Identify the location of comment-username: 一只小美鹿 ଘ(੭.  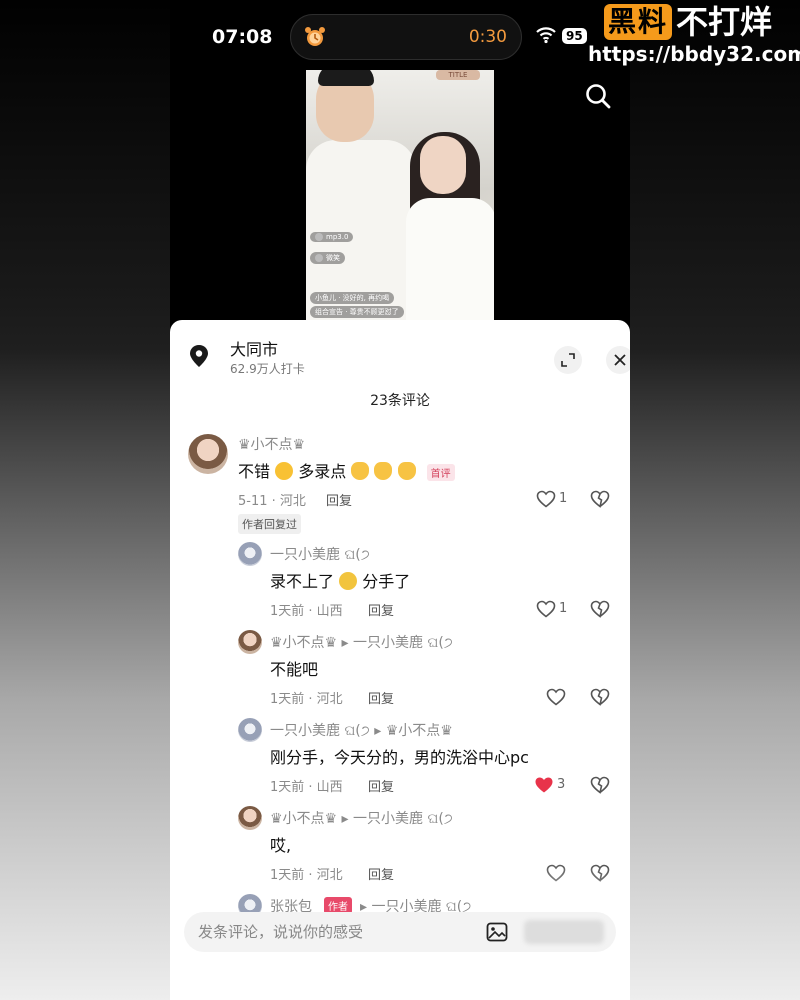
(320, 554).